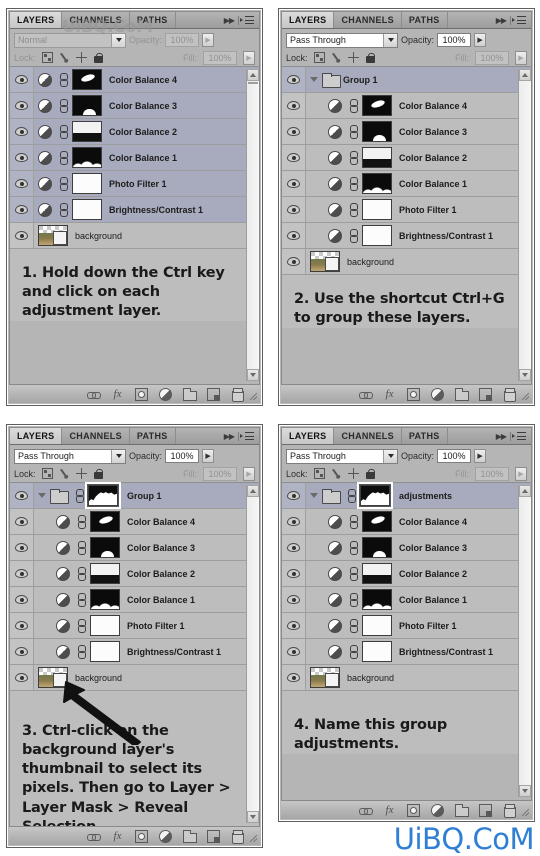  What do you see at coordinates (524, 225) in the screenshot?
I see `vertical-scrollbar` at bounding box center [524, 225].